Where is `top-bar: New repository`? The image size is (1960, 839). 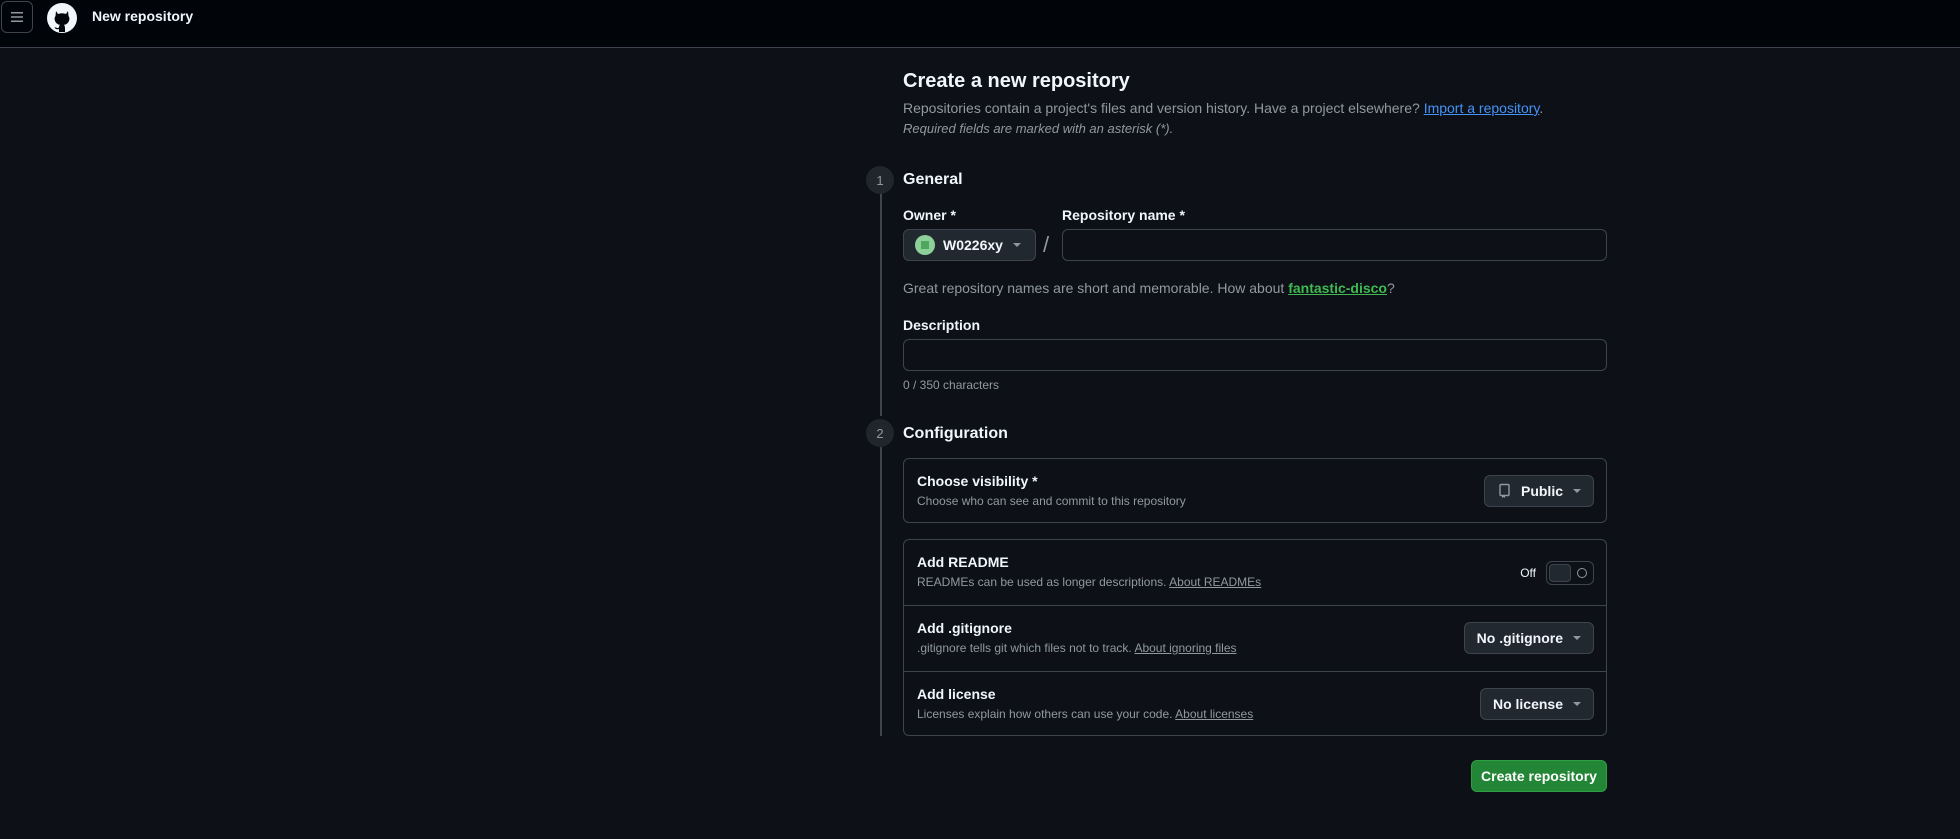
top-bar: New repository is located at coordinates (980, 24).